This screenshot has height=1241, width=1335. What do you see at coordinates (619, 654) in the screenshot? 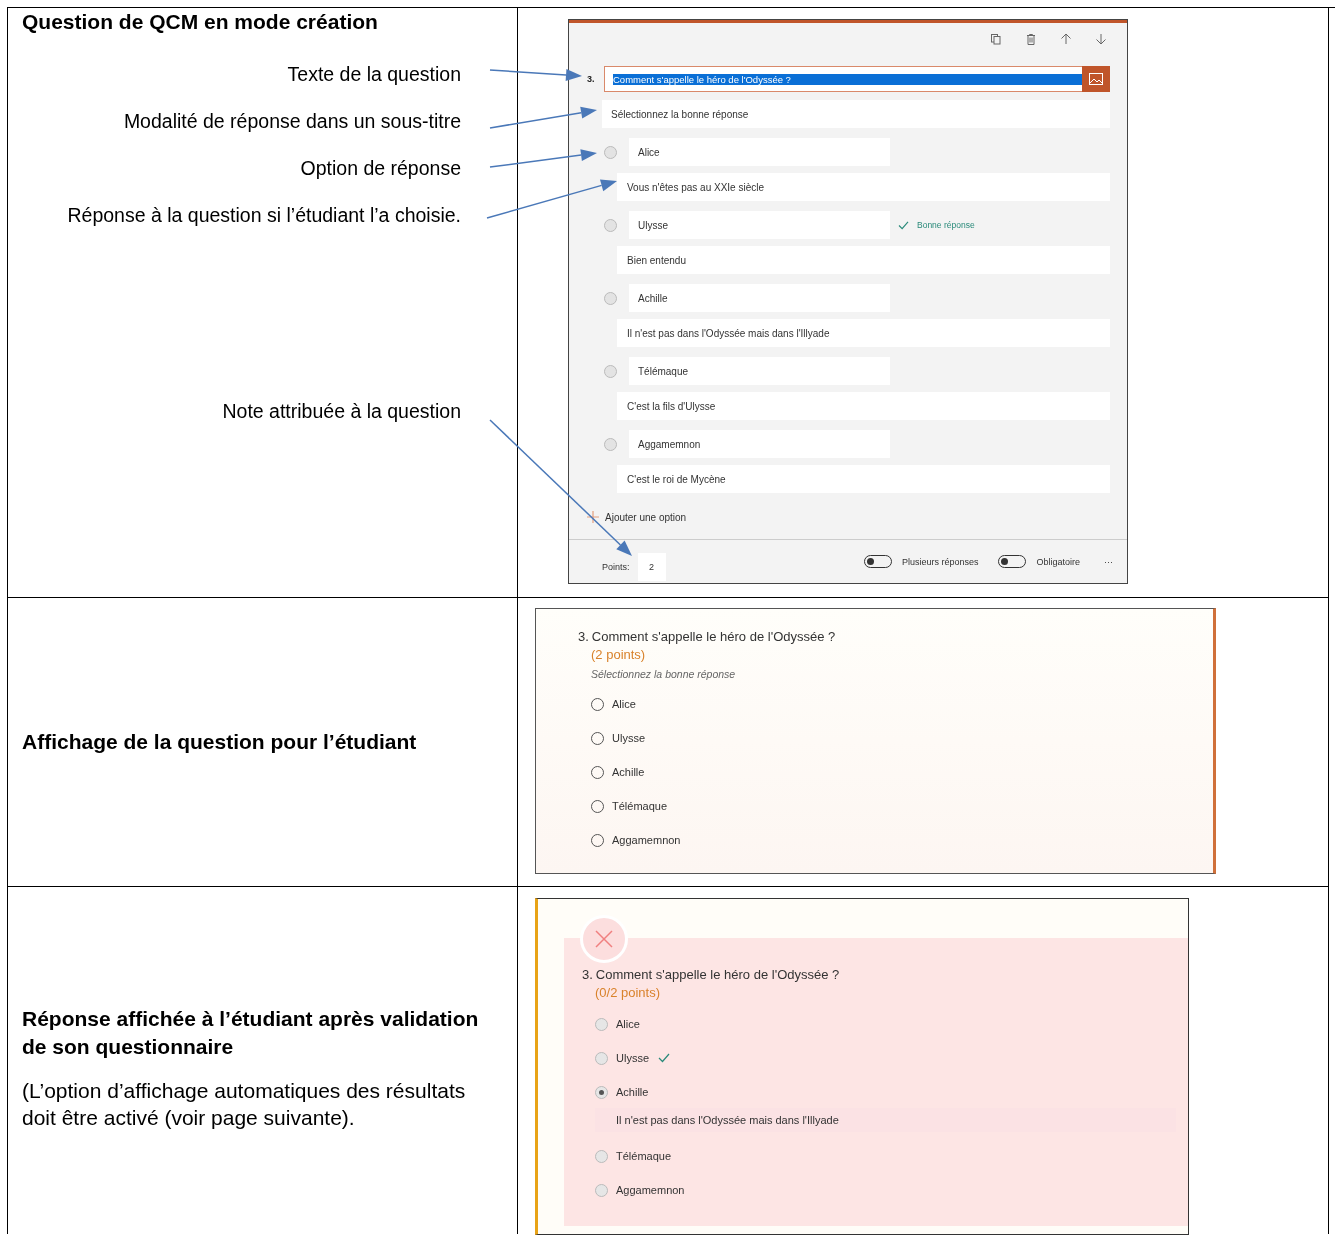
I see `points-label: (2 points)` at bounding box center [619, 654].